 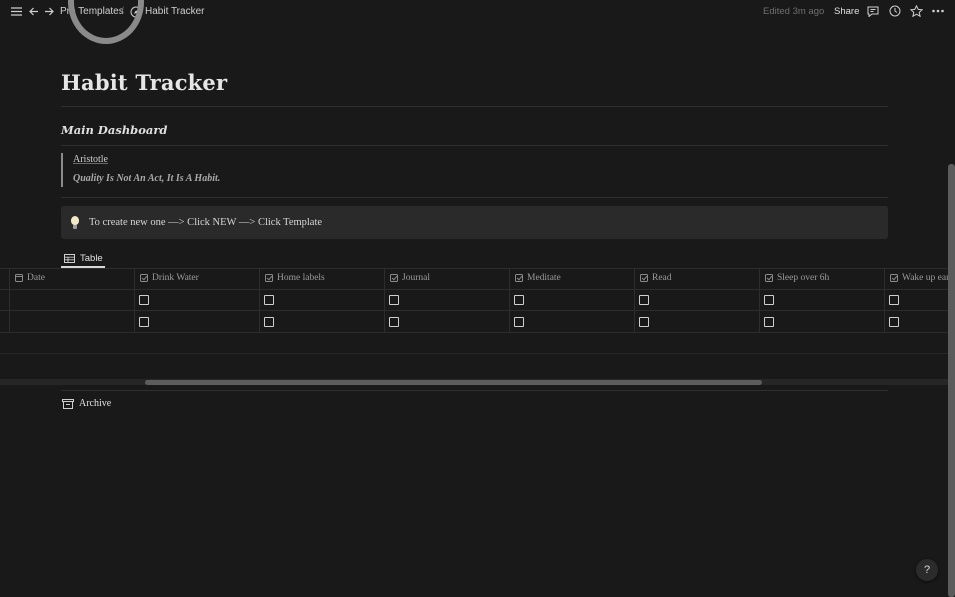 I want to click on lightbulb-icon, so click(x=75, y=222).